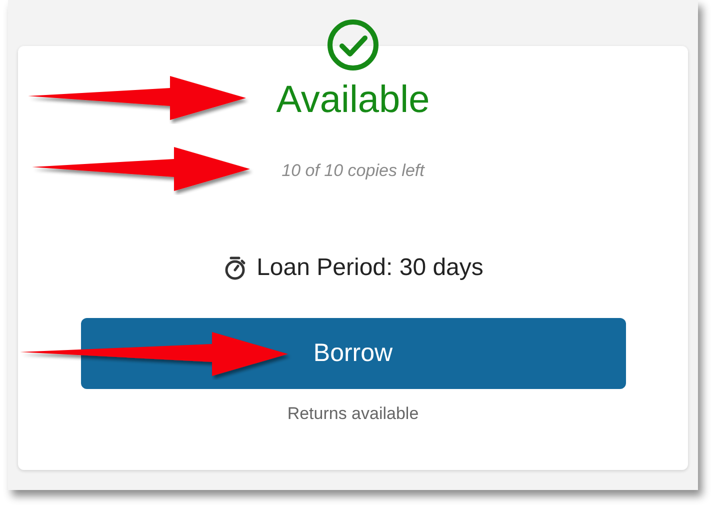 This screenshot has height=506, width=718. I want to click on returns-note: Returns available, so click(353, 414).